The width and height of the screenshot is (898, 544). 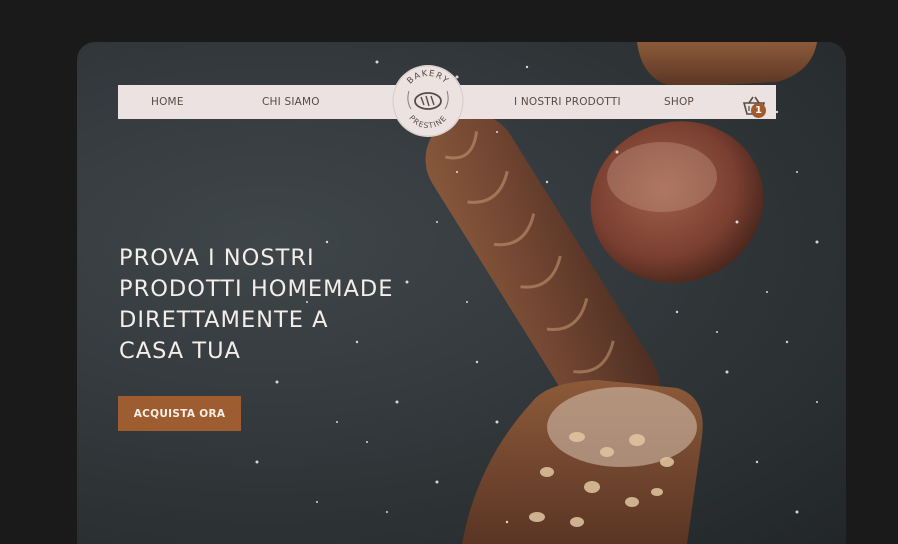 I want to click on cart-count-badge: 1, so click(x=758, y=110).